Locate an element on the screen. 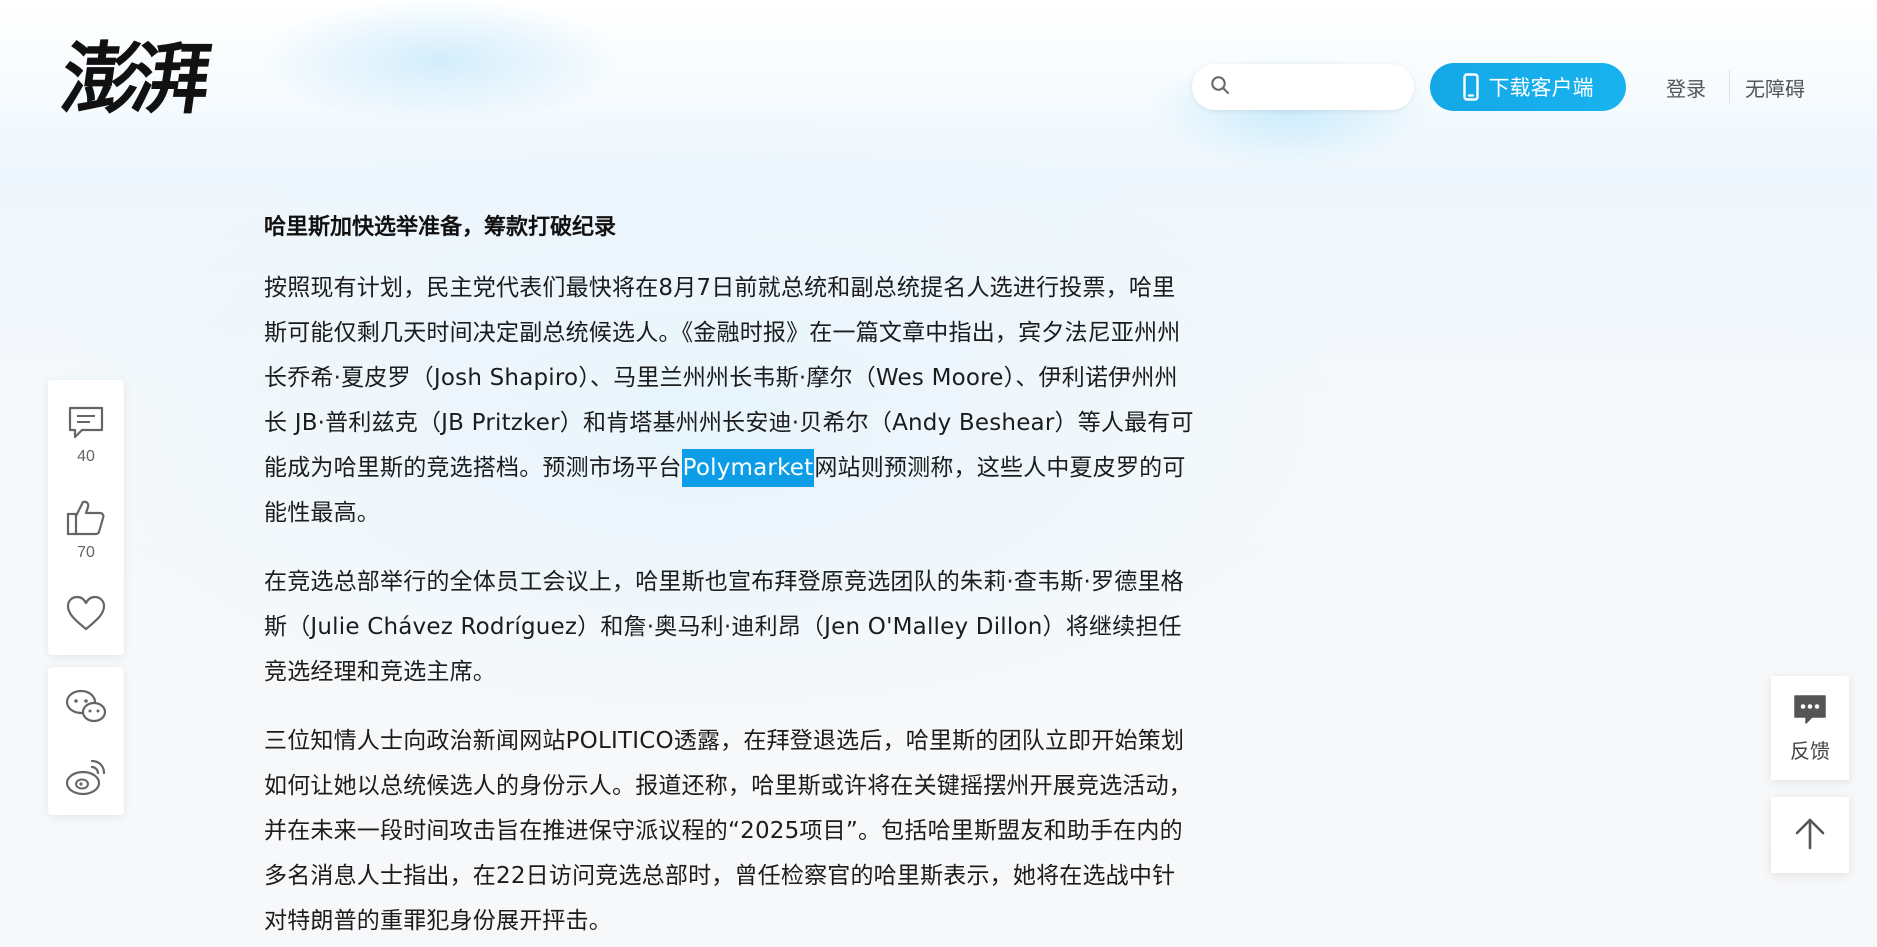 The height and width of the screenshot is (947, 1877). comment-count: 40 is located at coordinates (86, 456).